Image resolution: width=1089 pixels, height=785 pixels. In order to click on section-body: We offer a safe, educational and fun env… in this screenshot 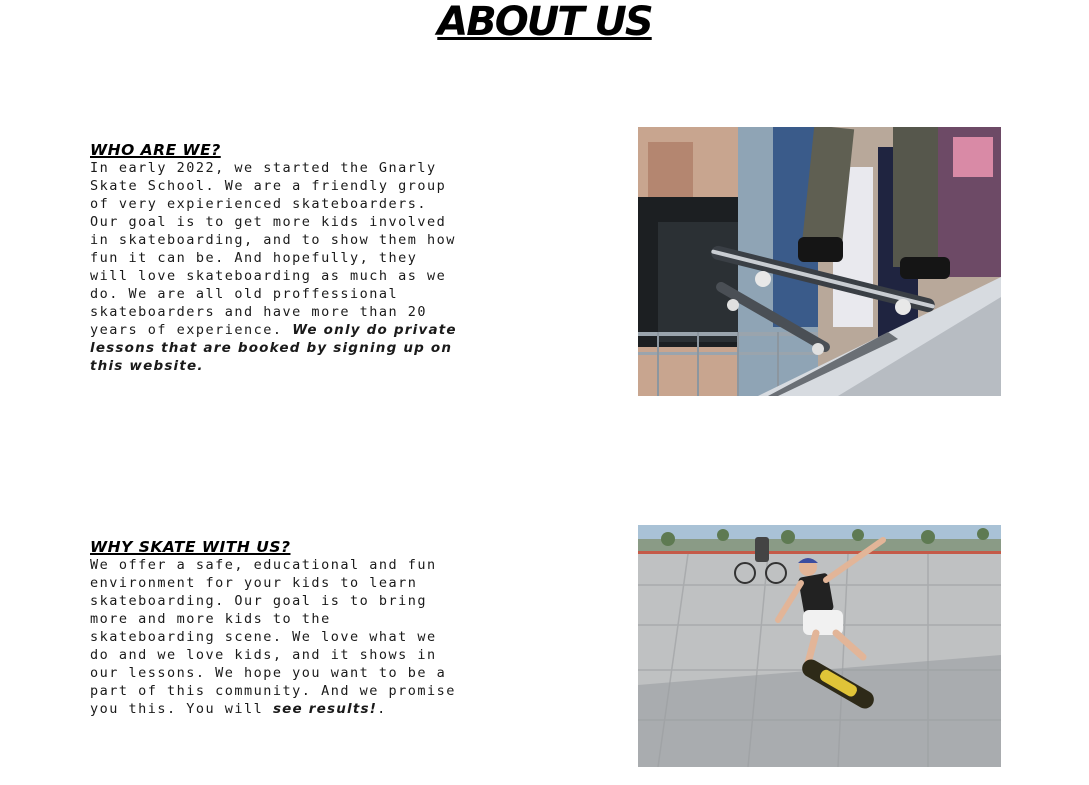, I will do `click(277, 637)`.